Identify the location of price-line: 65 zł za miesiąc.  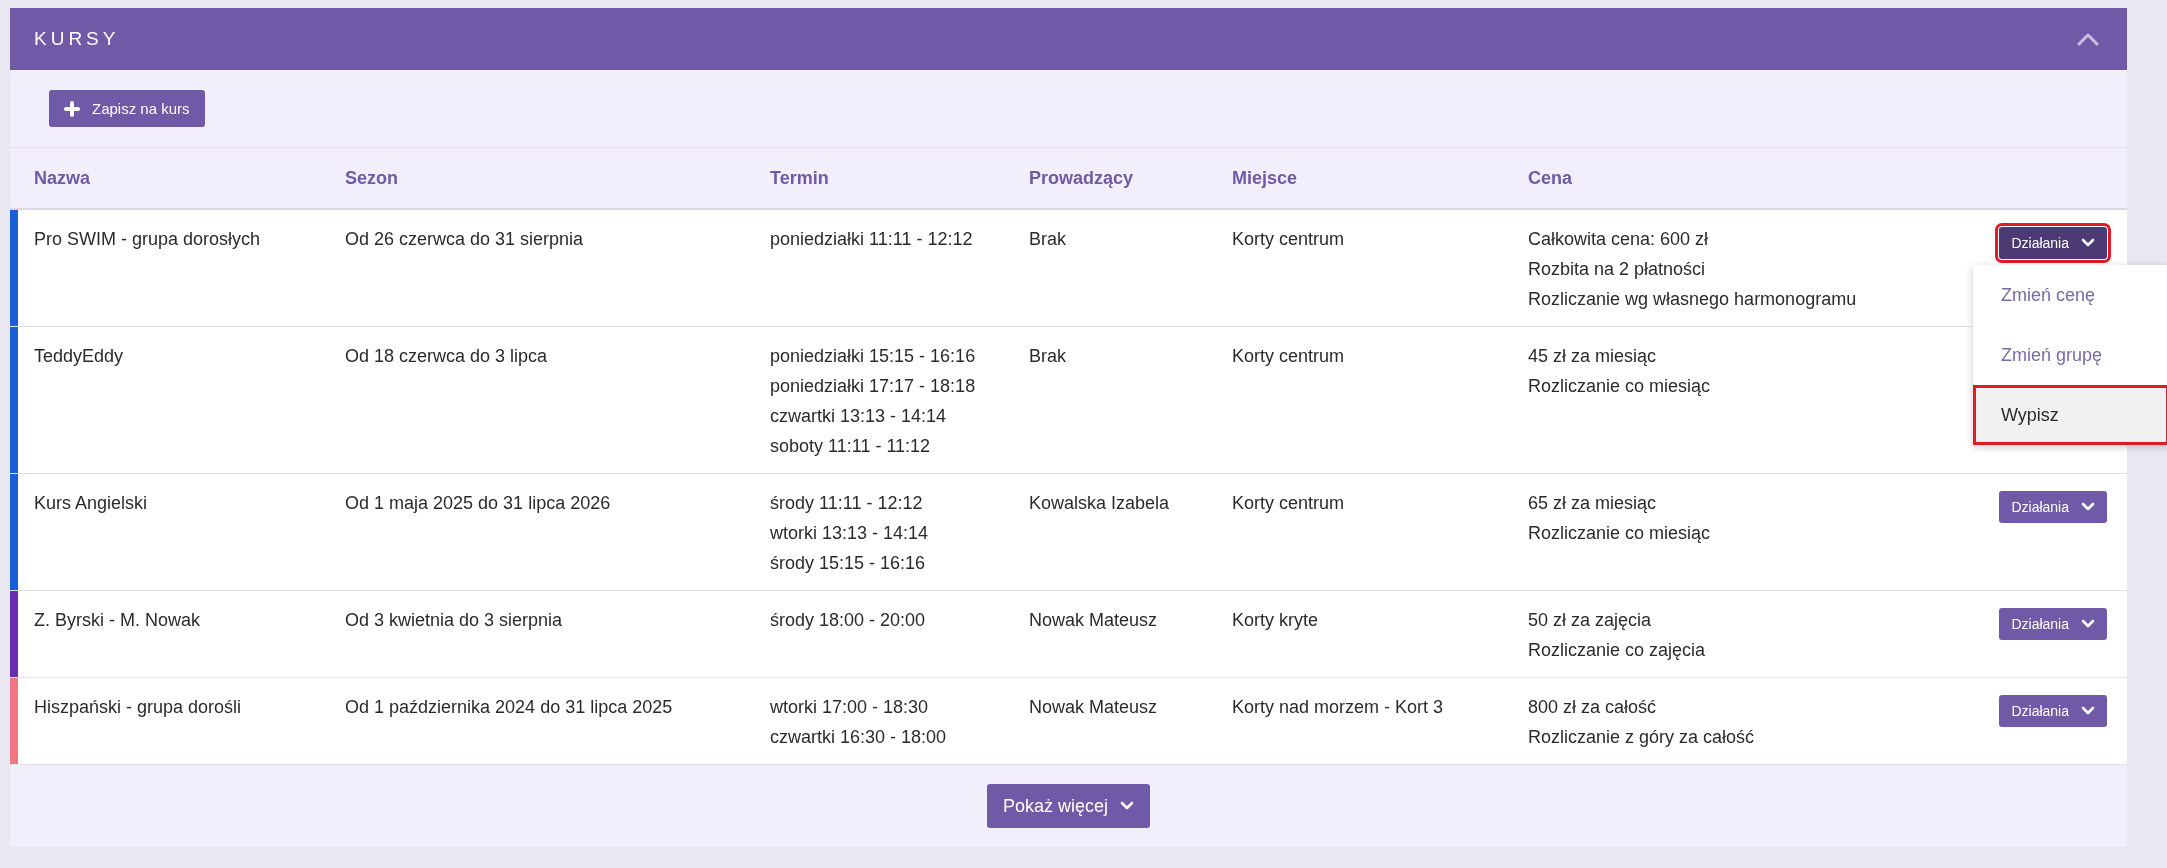
(1593, 503).